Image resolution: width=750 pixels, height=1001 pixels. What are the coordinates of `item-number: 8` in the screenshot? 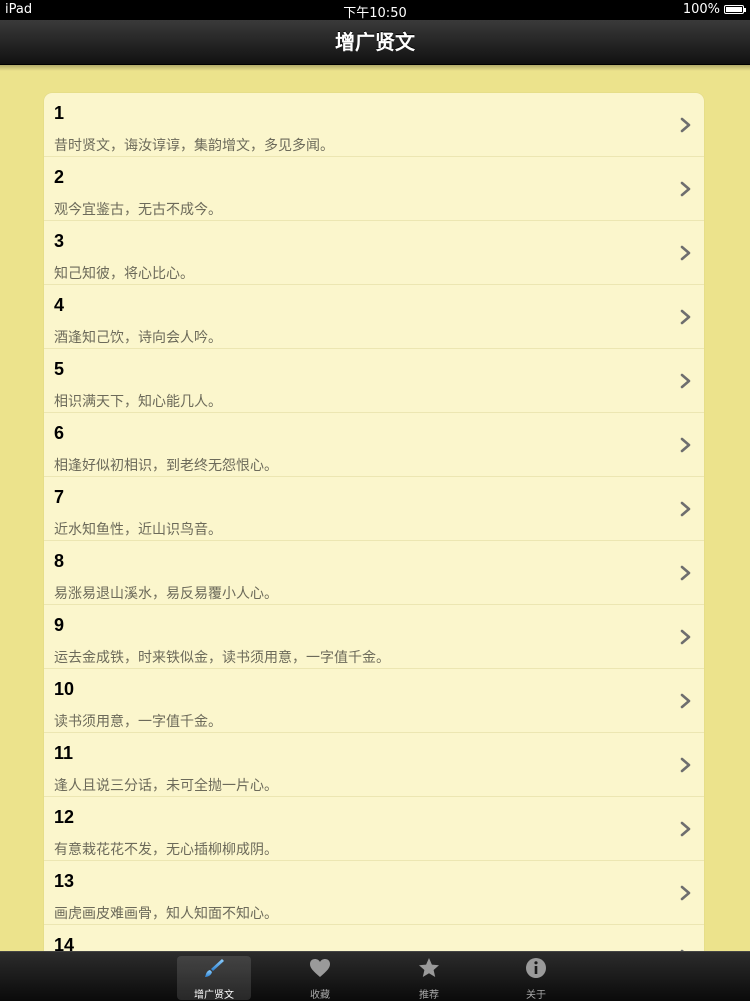 It's located at (59, 561).